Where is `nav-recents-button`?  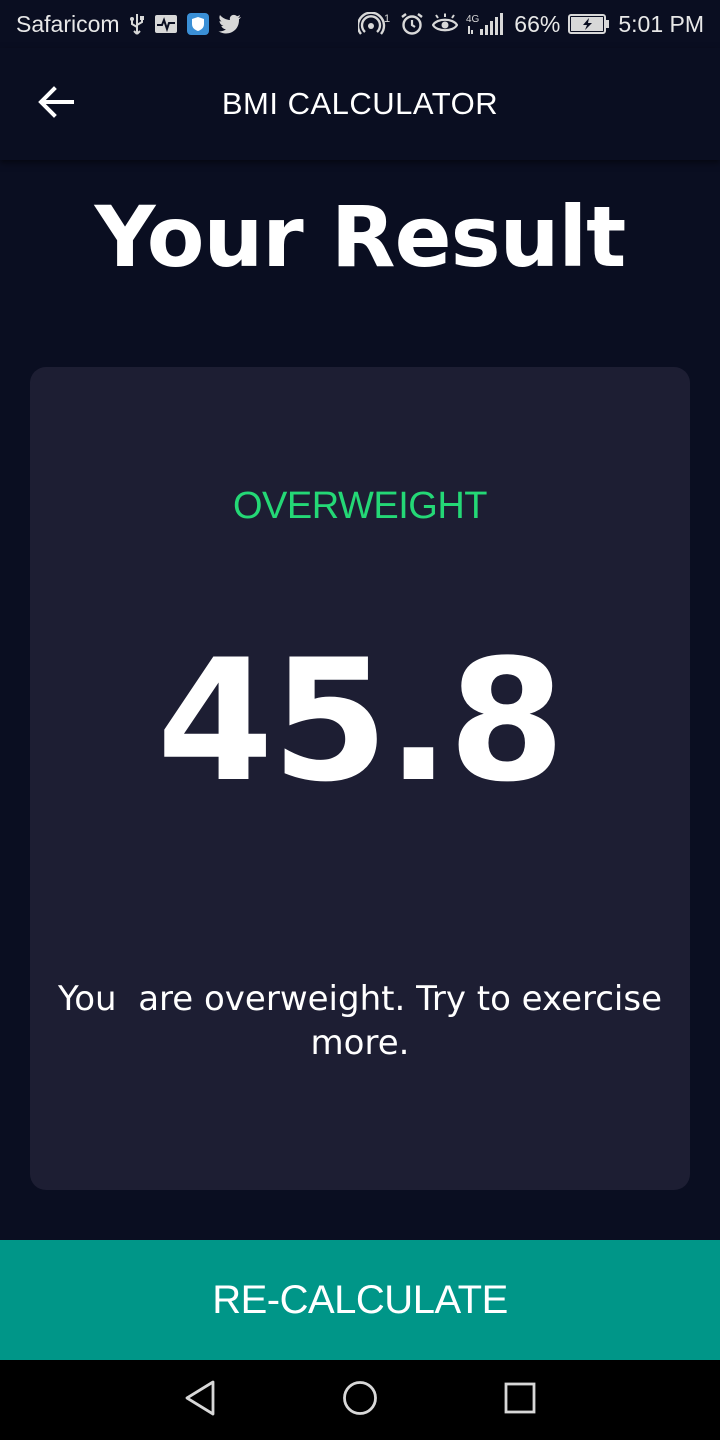 nav-recents-button is located at coordinates (520, 1400).